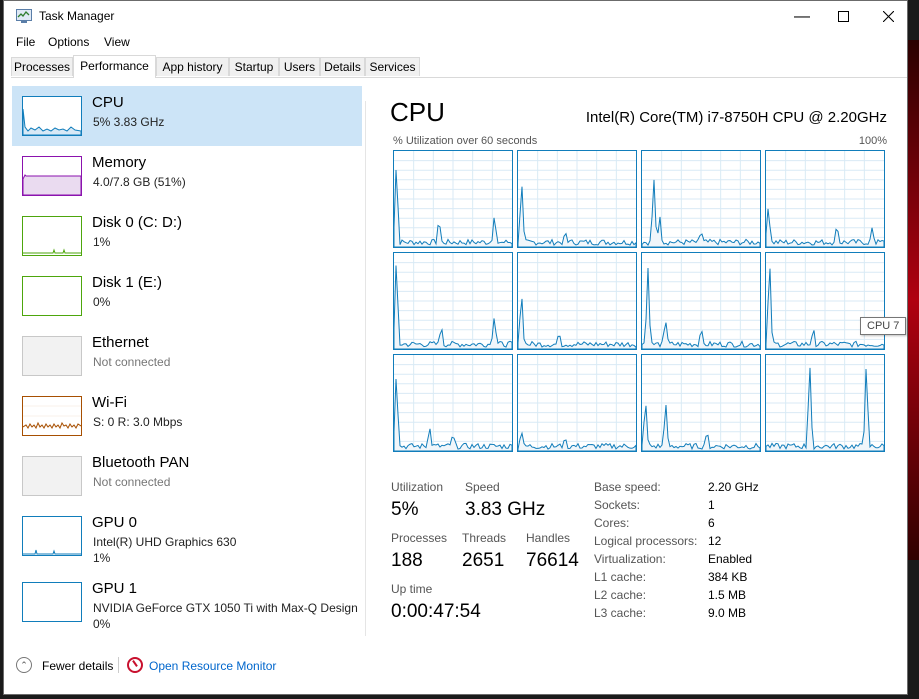 The height and width of the screenshot is (699, 919). I want to click on close-button, so click(888, 16).